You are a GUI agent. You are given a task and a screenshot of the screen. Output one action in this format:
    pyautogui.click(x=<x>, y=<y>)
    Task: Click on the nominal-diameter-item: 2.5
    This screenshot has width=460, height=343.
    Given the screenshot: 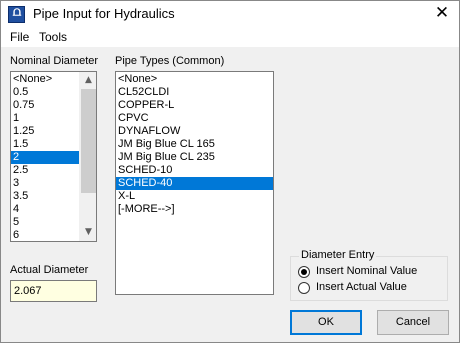 What is the action you would take?
    pyautogui.click(x=45, y=170)
    